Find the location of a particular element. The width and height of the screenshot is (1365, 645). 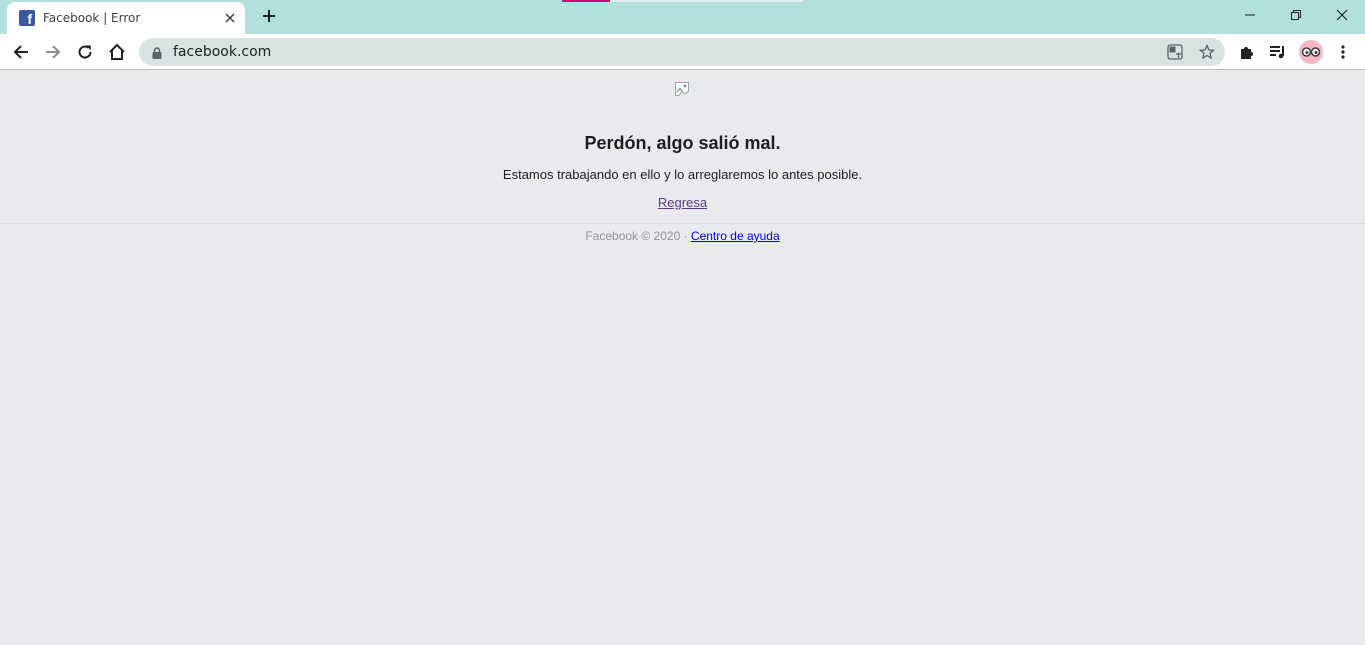

close-window-button is located at coordinates (1342, 15).